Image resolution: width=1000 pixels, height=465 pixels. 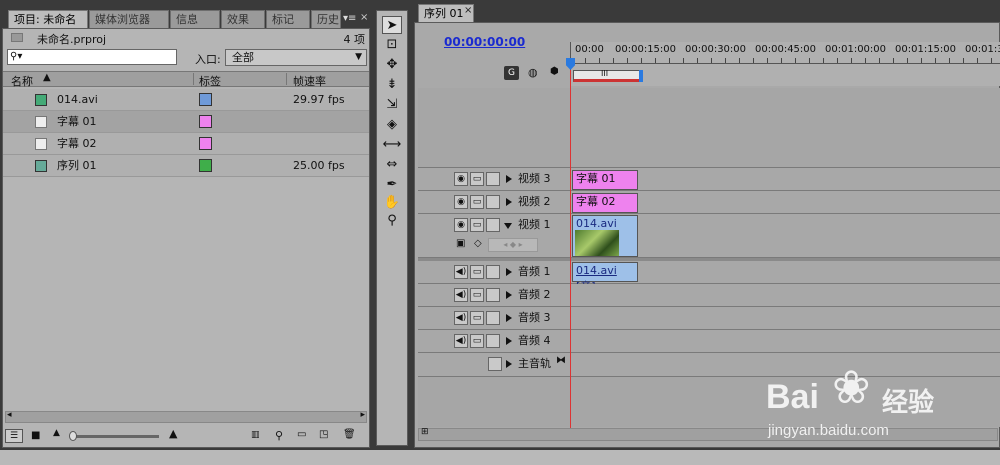 I want to click on selection-tool-icon: ➤, so click(x=392, y=25).